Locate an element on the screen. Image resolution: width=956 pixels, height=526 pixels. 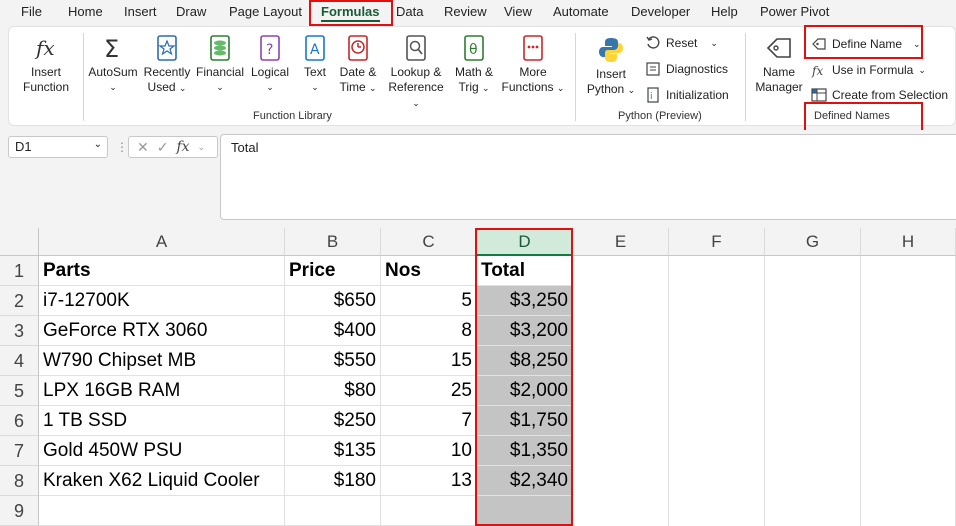
tab-power-pivot: Power Pivot is located at coordinates (794, 11).